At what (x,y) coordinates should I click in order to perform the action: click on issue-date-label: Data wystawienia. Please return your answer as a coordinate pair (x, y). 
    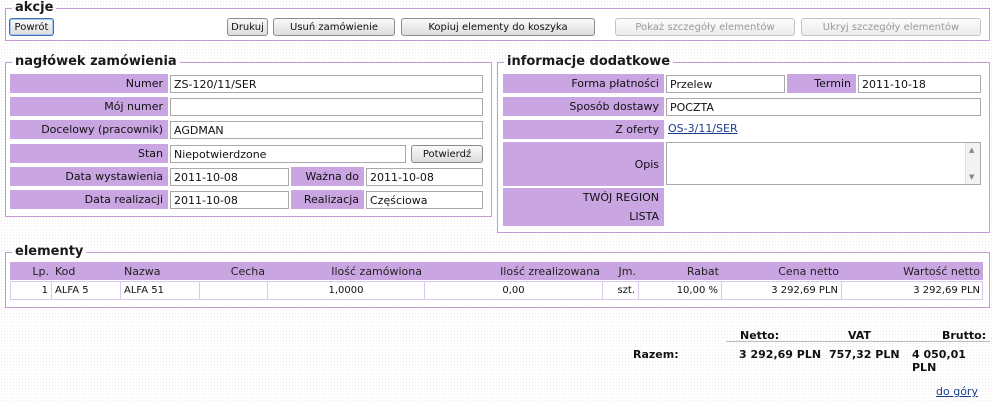
    Looking at the image, I should click on (89, 176).